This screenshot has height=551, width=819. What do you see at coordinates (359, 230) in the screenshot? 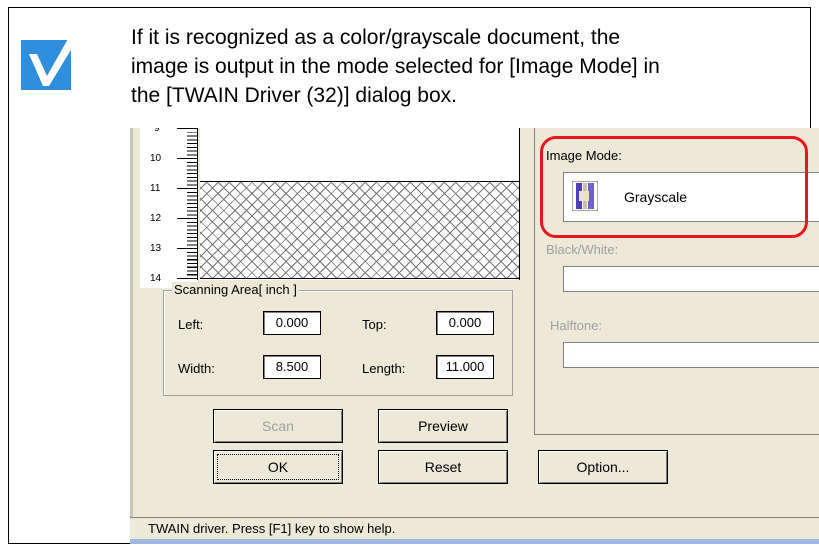
I see `scan-area-hatch` at bounding box center [359, 230].